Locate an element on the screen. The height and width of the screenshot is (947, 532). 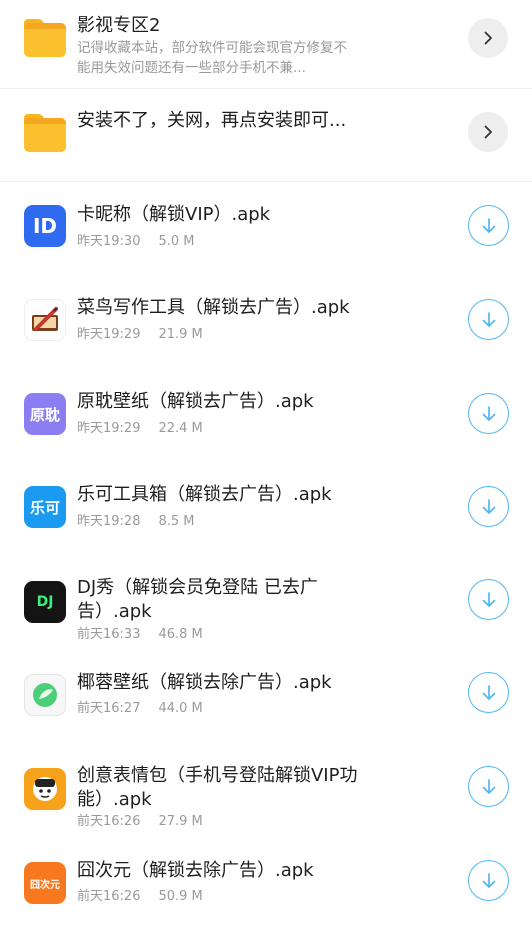
file-size: 21.9 M is located at coordinates (180, 334).